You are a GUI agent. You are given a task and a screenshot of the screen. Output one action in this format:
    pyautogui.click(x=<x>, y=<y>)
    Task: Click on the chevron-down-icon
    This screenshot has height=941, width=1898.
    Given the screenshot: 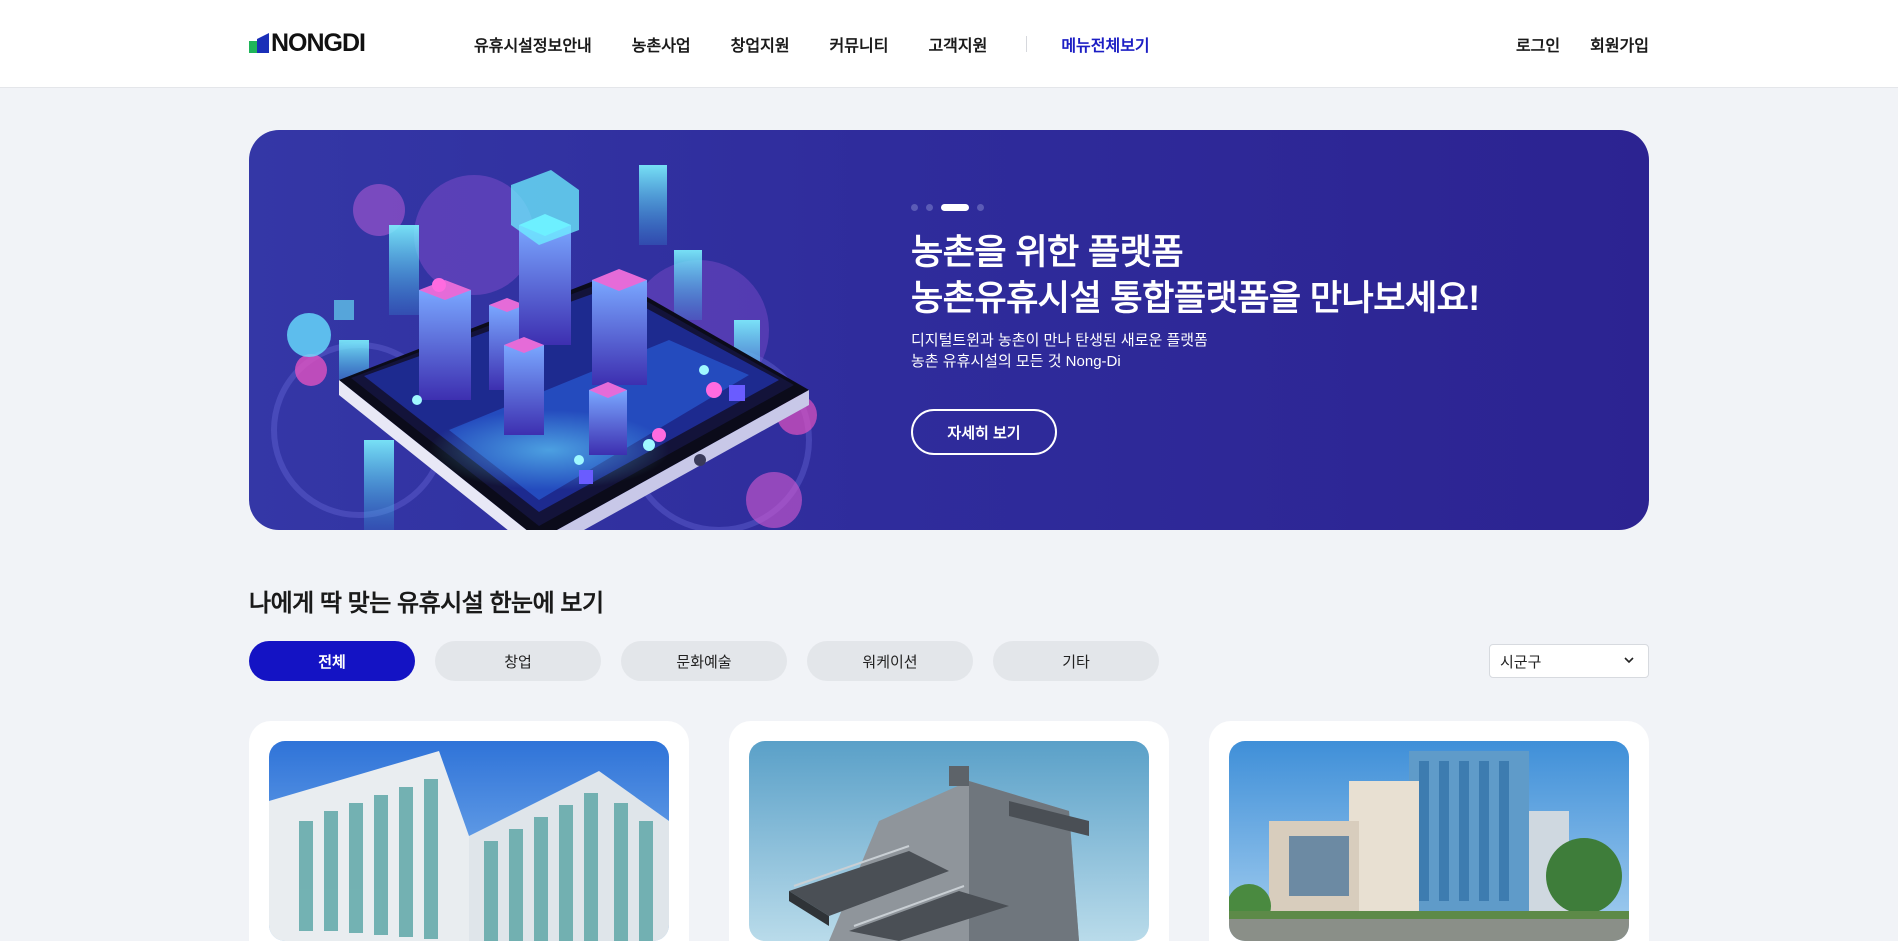 What is the action you would take?
    pyautogui.click(x=1629, y=660)
    